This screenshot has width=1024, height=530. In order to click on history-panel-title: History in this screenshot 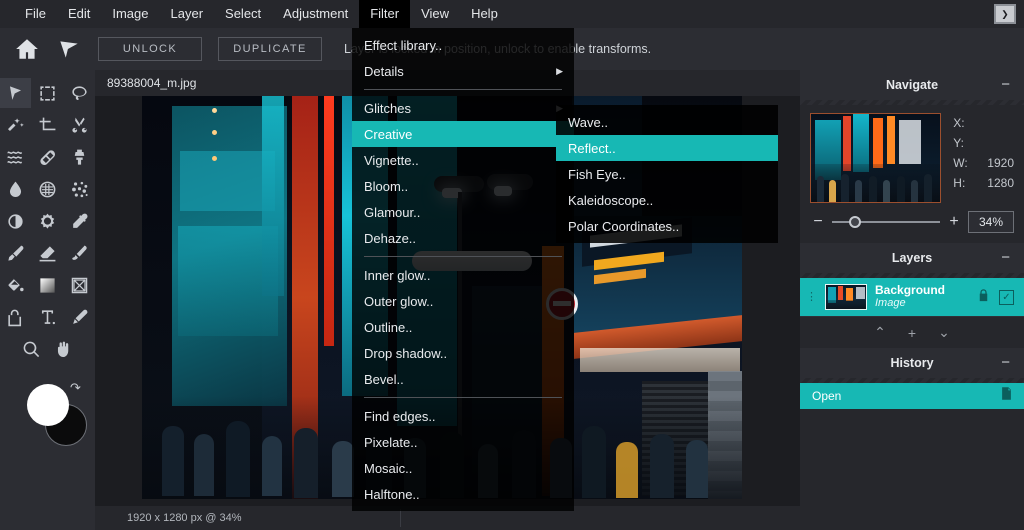, I will do `click(912, 363)`.